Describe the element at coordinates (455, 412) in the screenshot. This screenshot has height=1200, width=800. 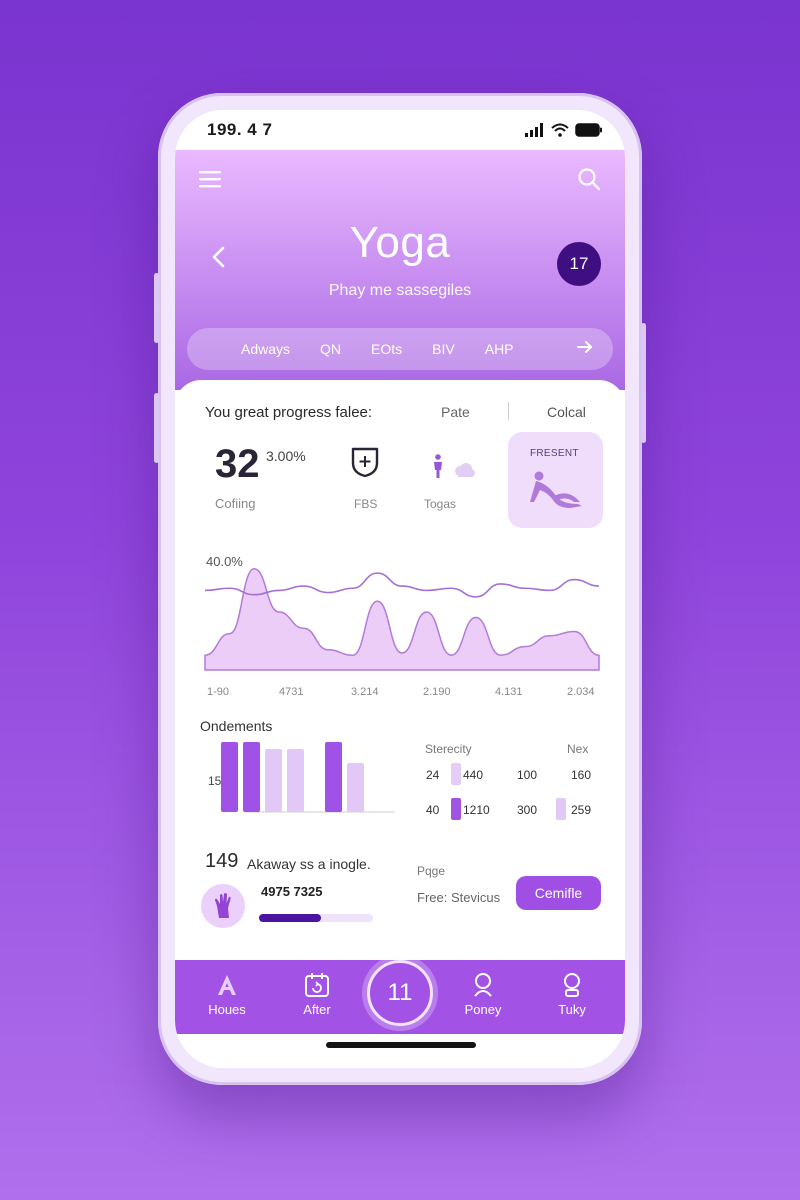
I see `meta-date: Pate` at that location.